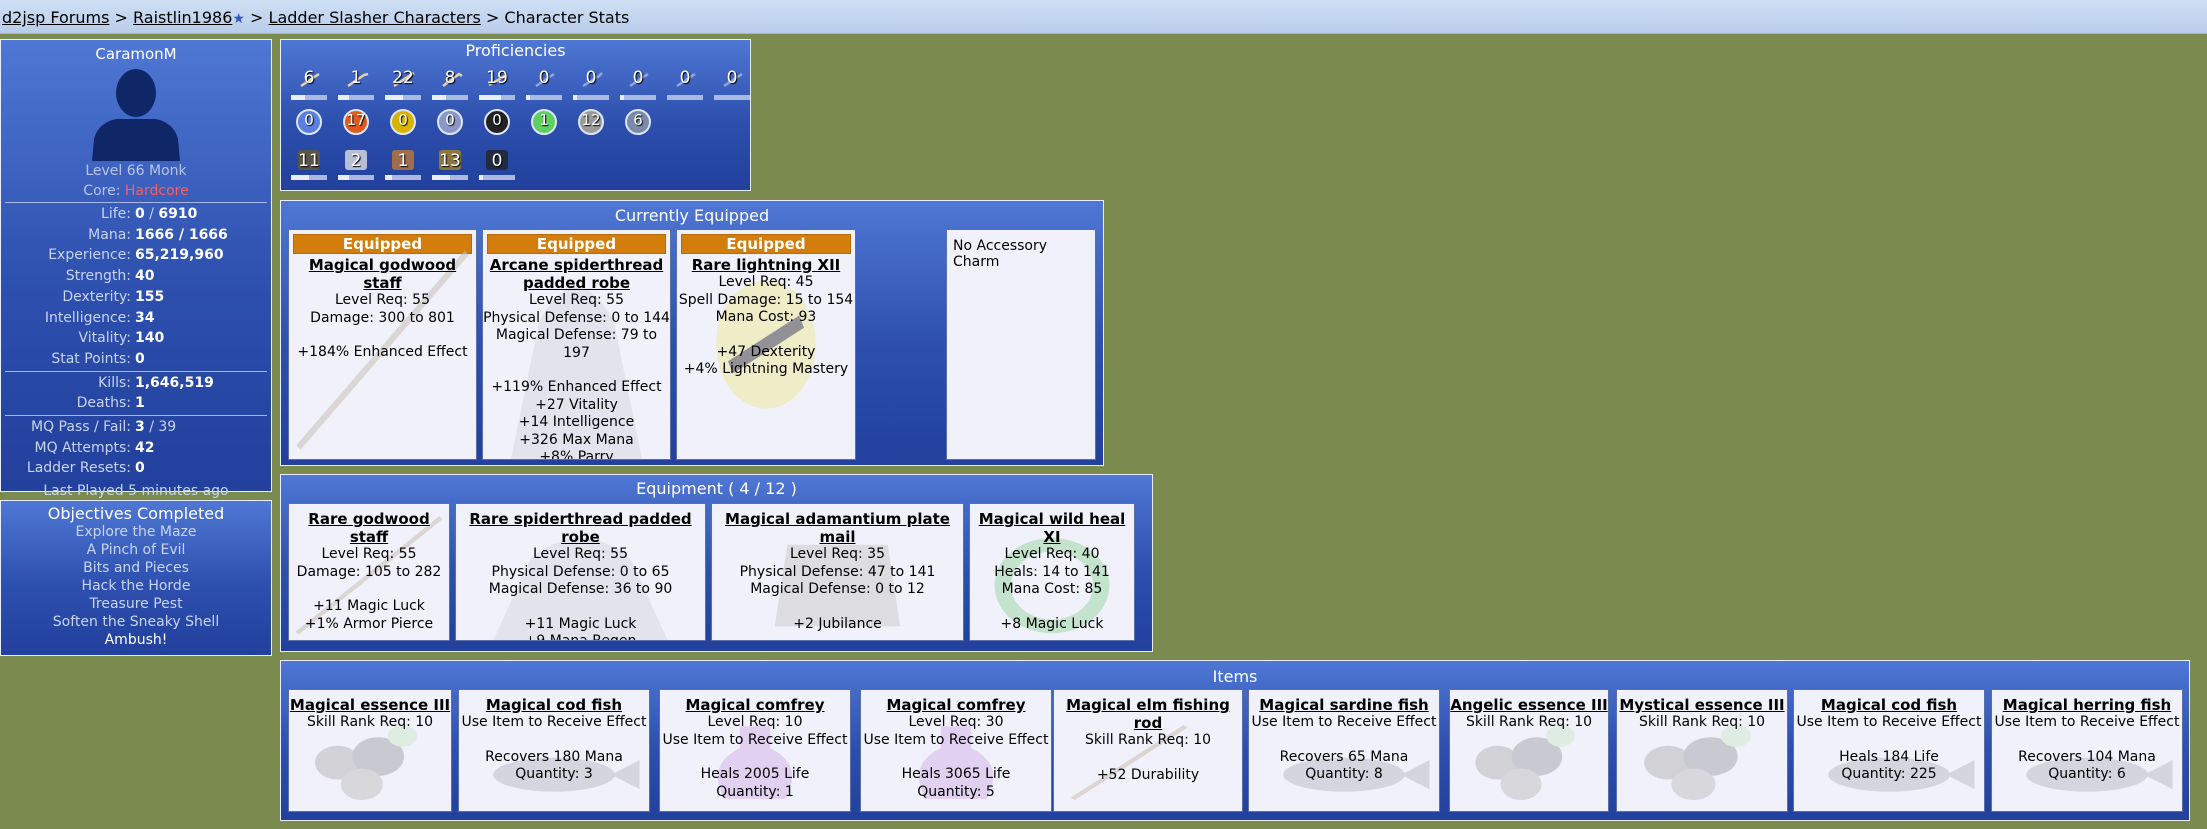 Image resolution: width=2207 pixels, height=829 pixels. I want to click on proficiency-value: 0, so click(685, 78).